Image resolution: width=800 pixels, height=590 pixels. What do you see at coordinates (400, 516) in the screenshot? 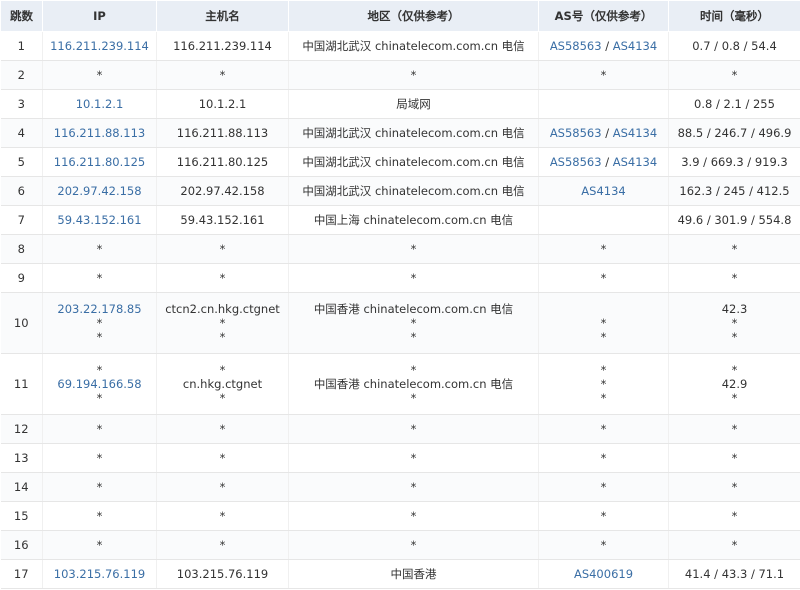
I see `table-row: 15 * * * * *` at bounding box center [400, 516].